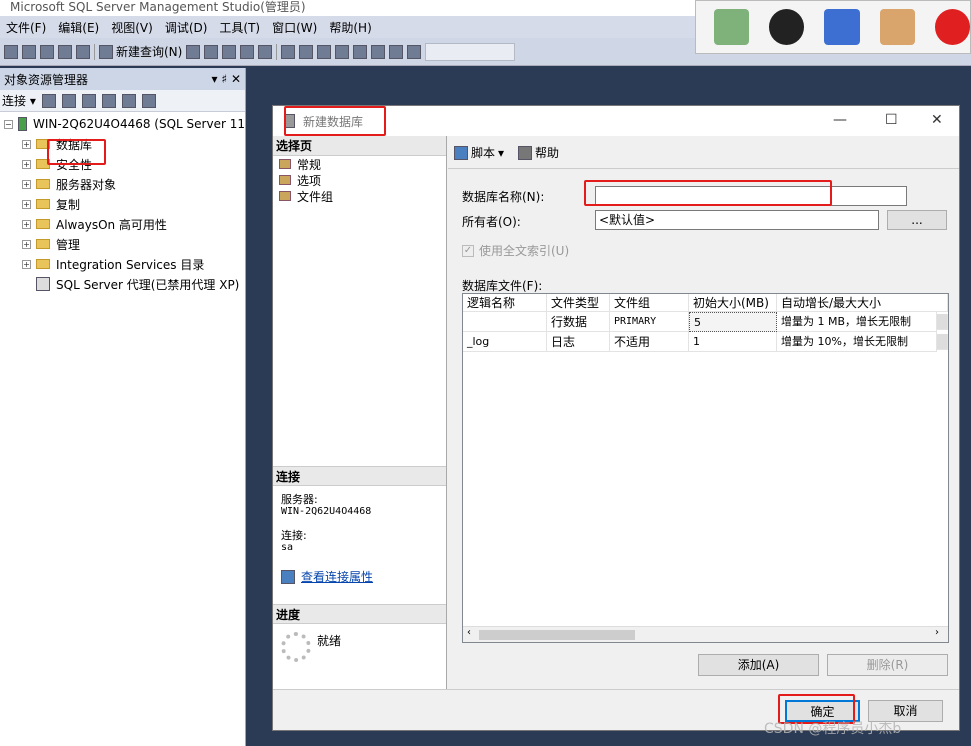 This screenshot has height=746, width=971. I want to click on close-icon: ✕, so click(937, 120).